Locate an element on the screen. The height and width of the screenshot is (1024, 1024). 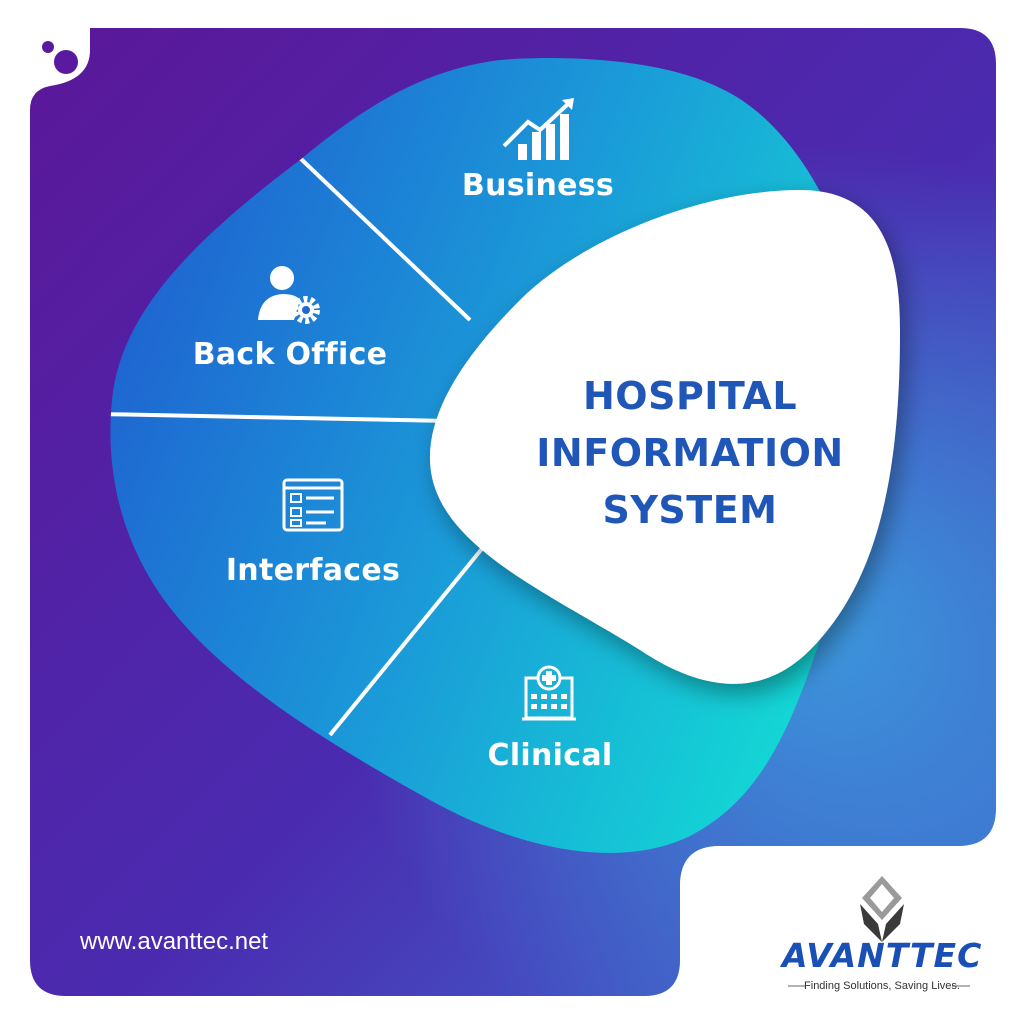
center-title-line-3: SYSTEM is located at coordinates (690, 510).